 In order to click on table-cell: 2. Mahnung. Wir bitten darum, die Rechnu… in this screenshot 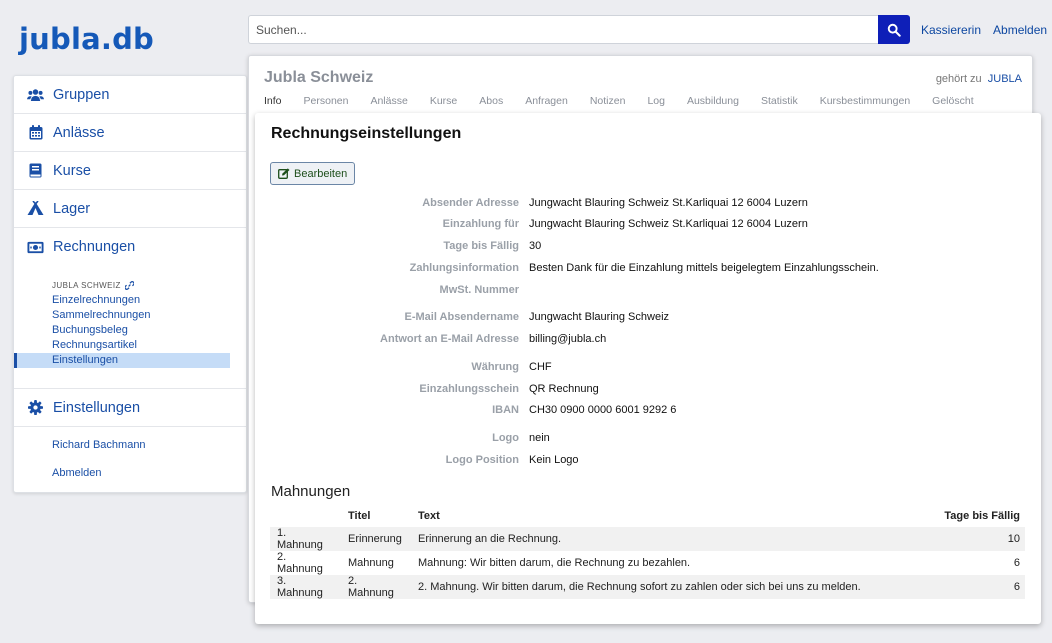, I will do `click(669, 587)`.